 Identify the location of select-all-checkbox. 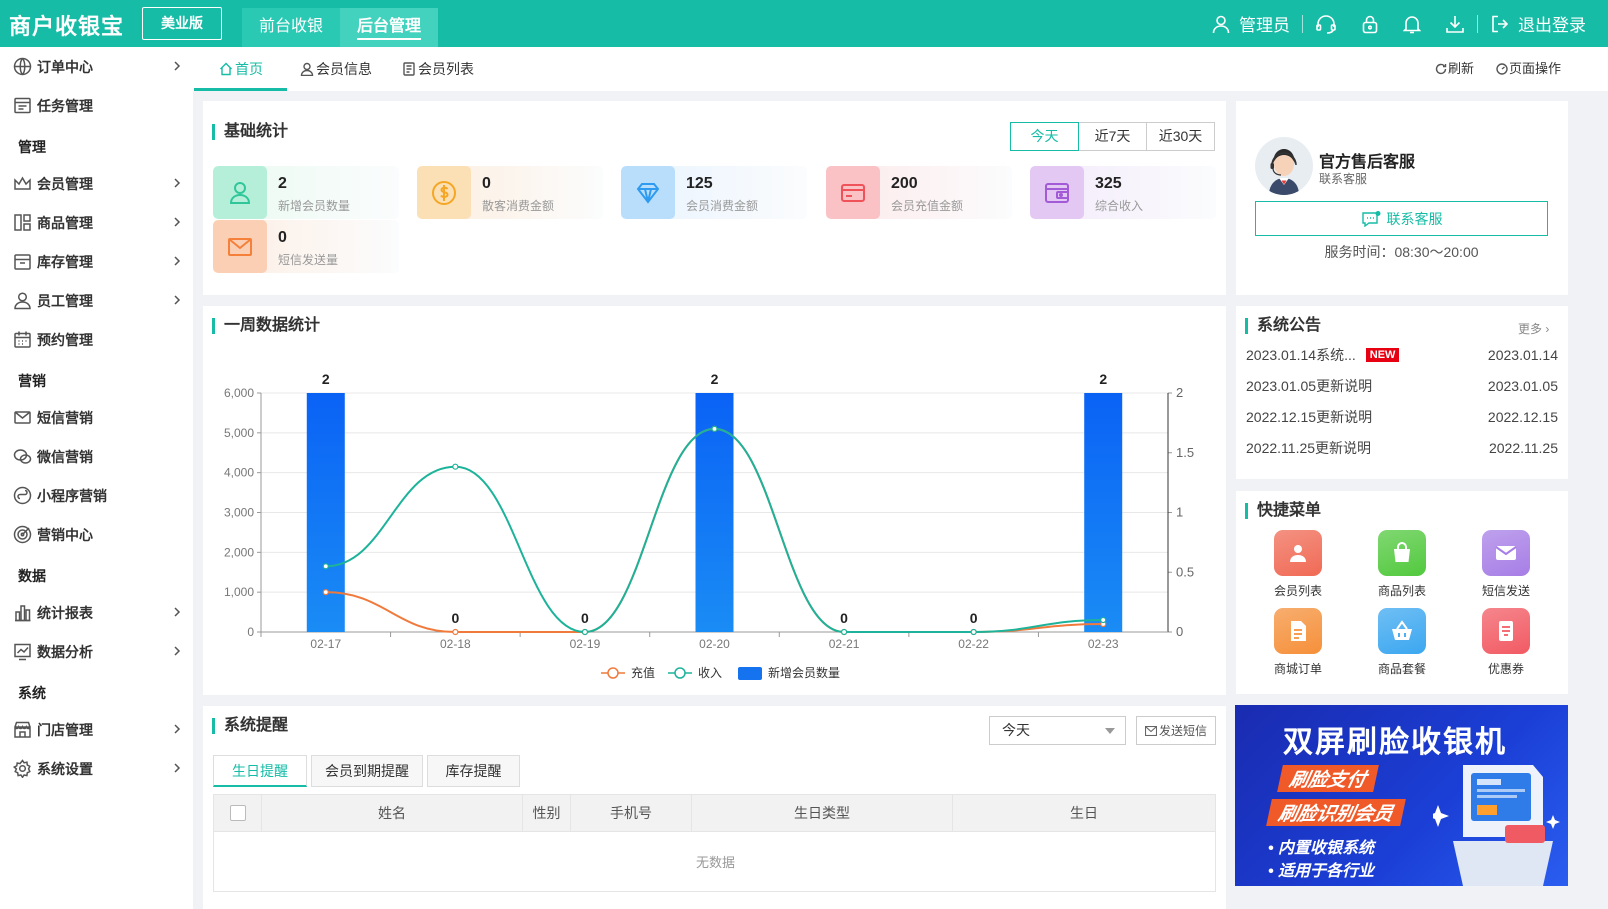
(237, 813).